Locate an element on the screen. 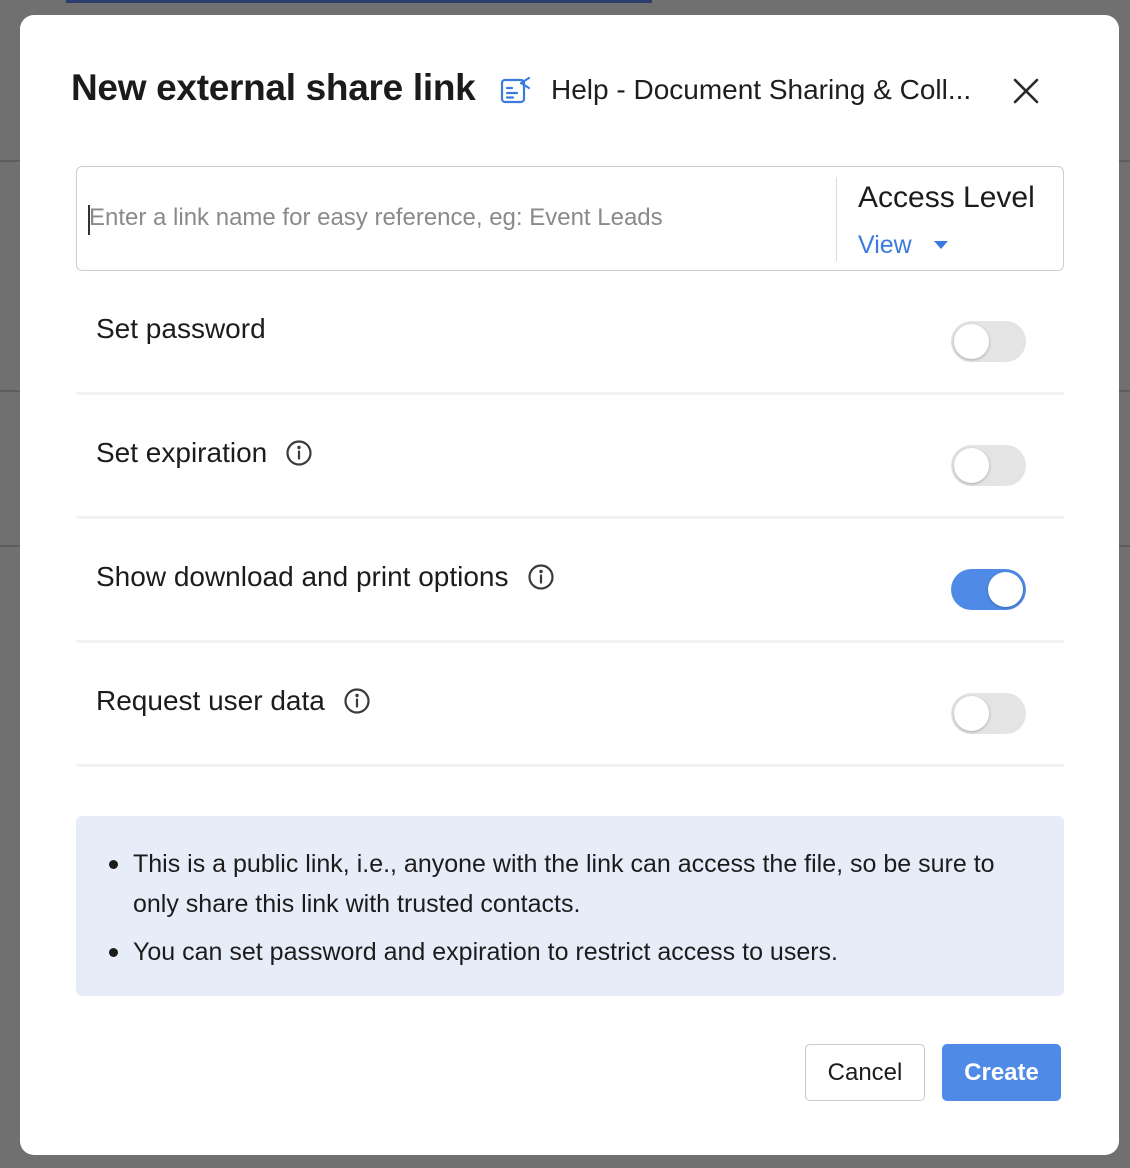 The width and height of the screenshot is (1130, 1168). background-link-underline is located at coordinates (359, 1).